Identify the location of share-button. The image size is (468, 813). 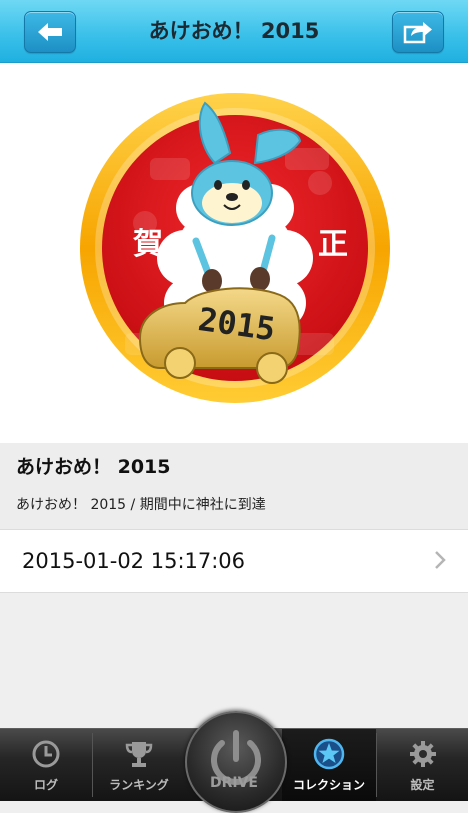
(418, 32).